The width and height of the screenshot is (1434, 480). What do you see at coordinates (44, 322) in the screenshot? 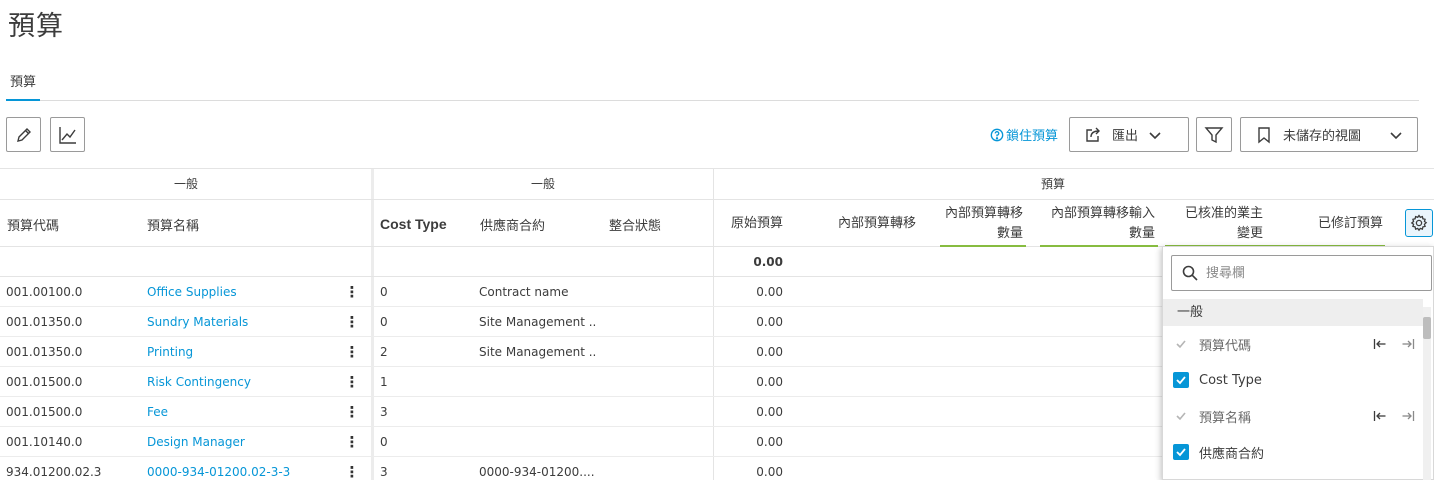
I see `cell-code: 001.01350.0` at bounding box center [44, 322].